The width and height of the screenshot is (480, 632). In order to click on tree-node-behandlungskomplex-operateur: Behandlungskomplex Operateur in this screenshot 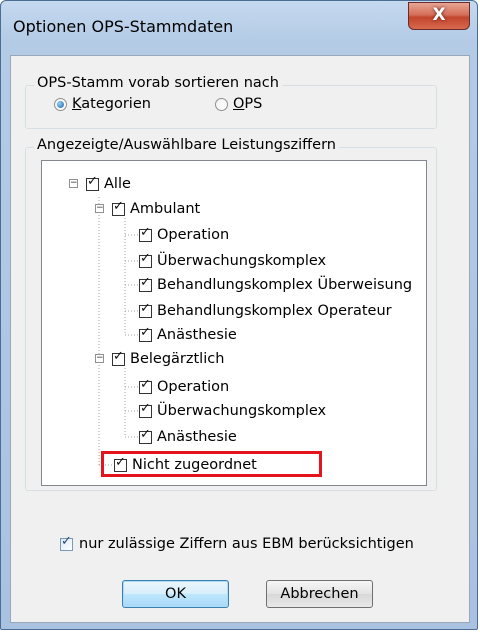, I will do `click(265, 311)`.